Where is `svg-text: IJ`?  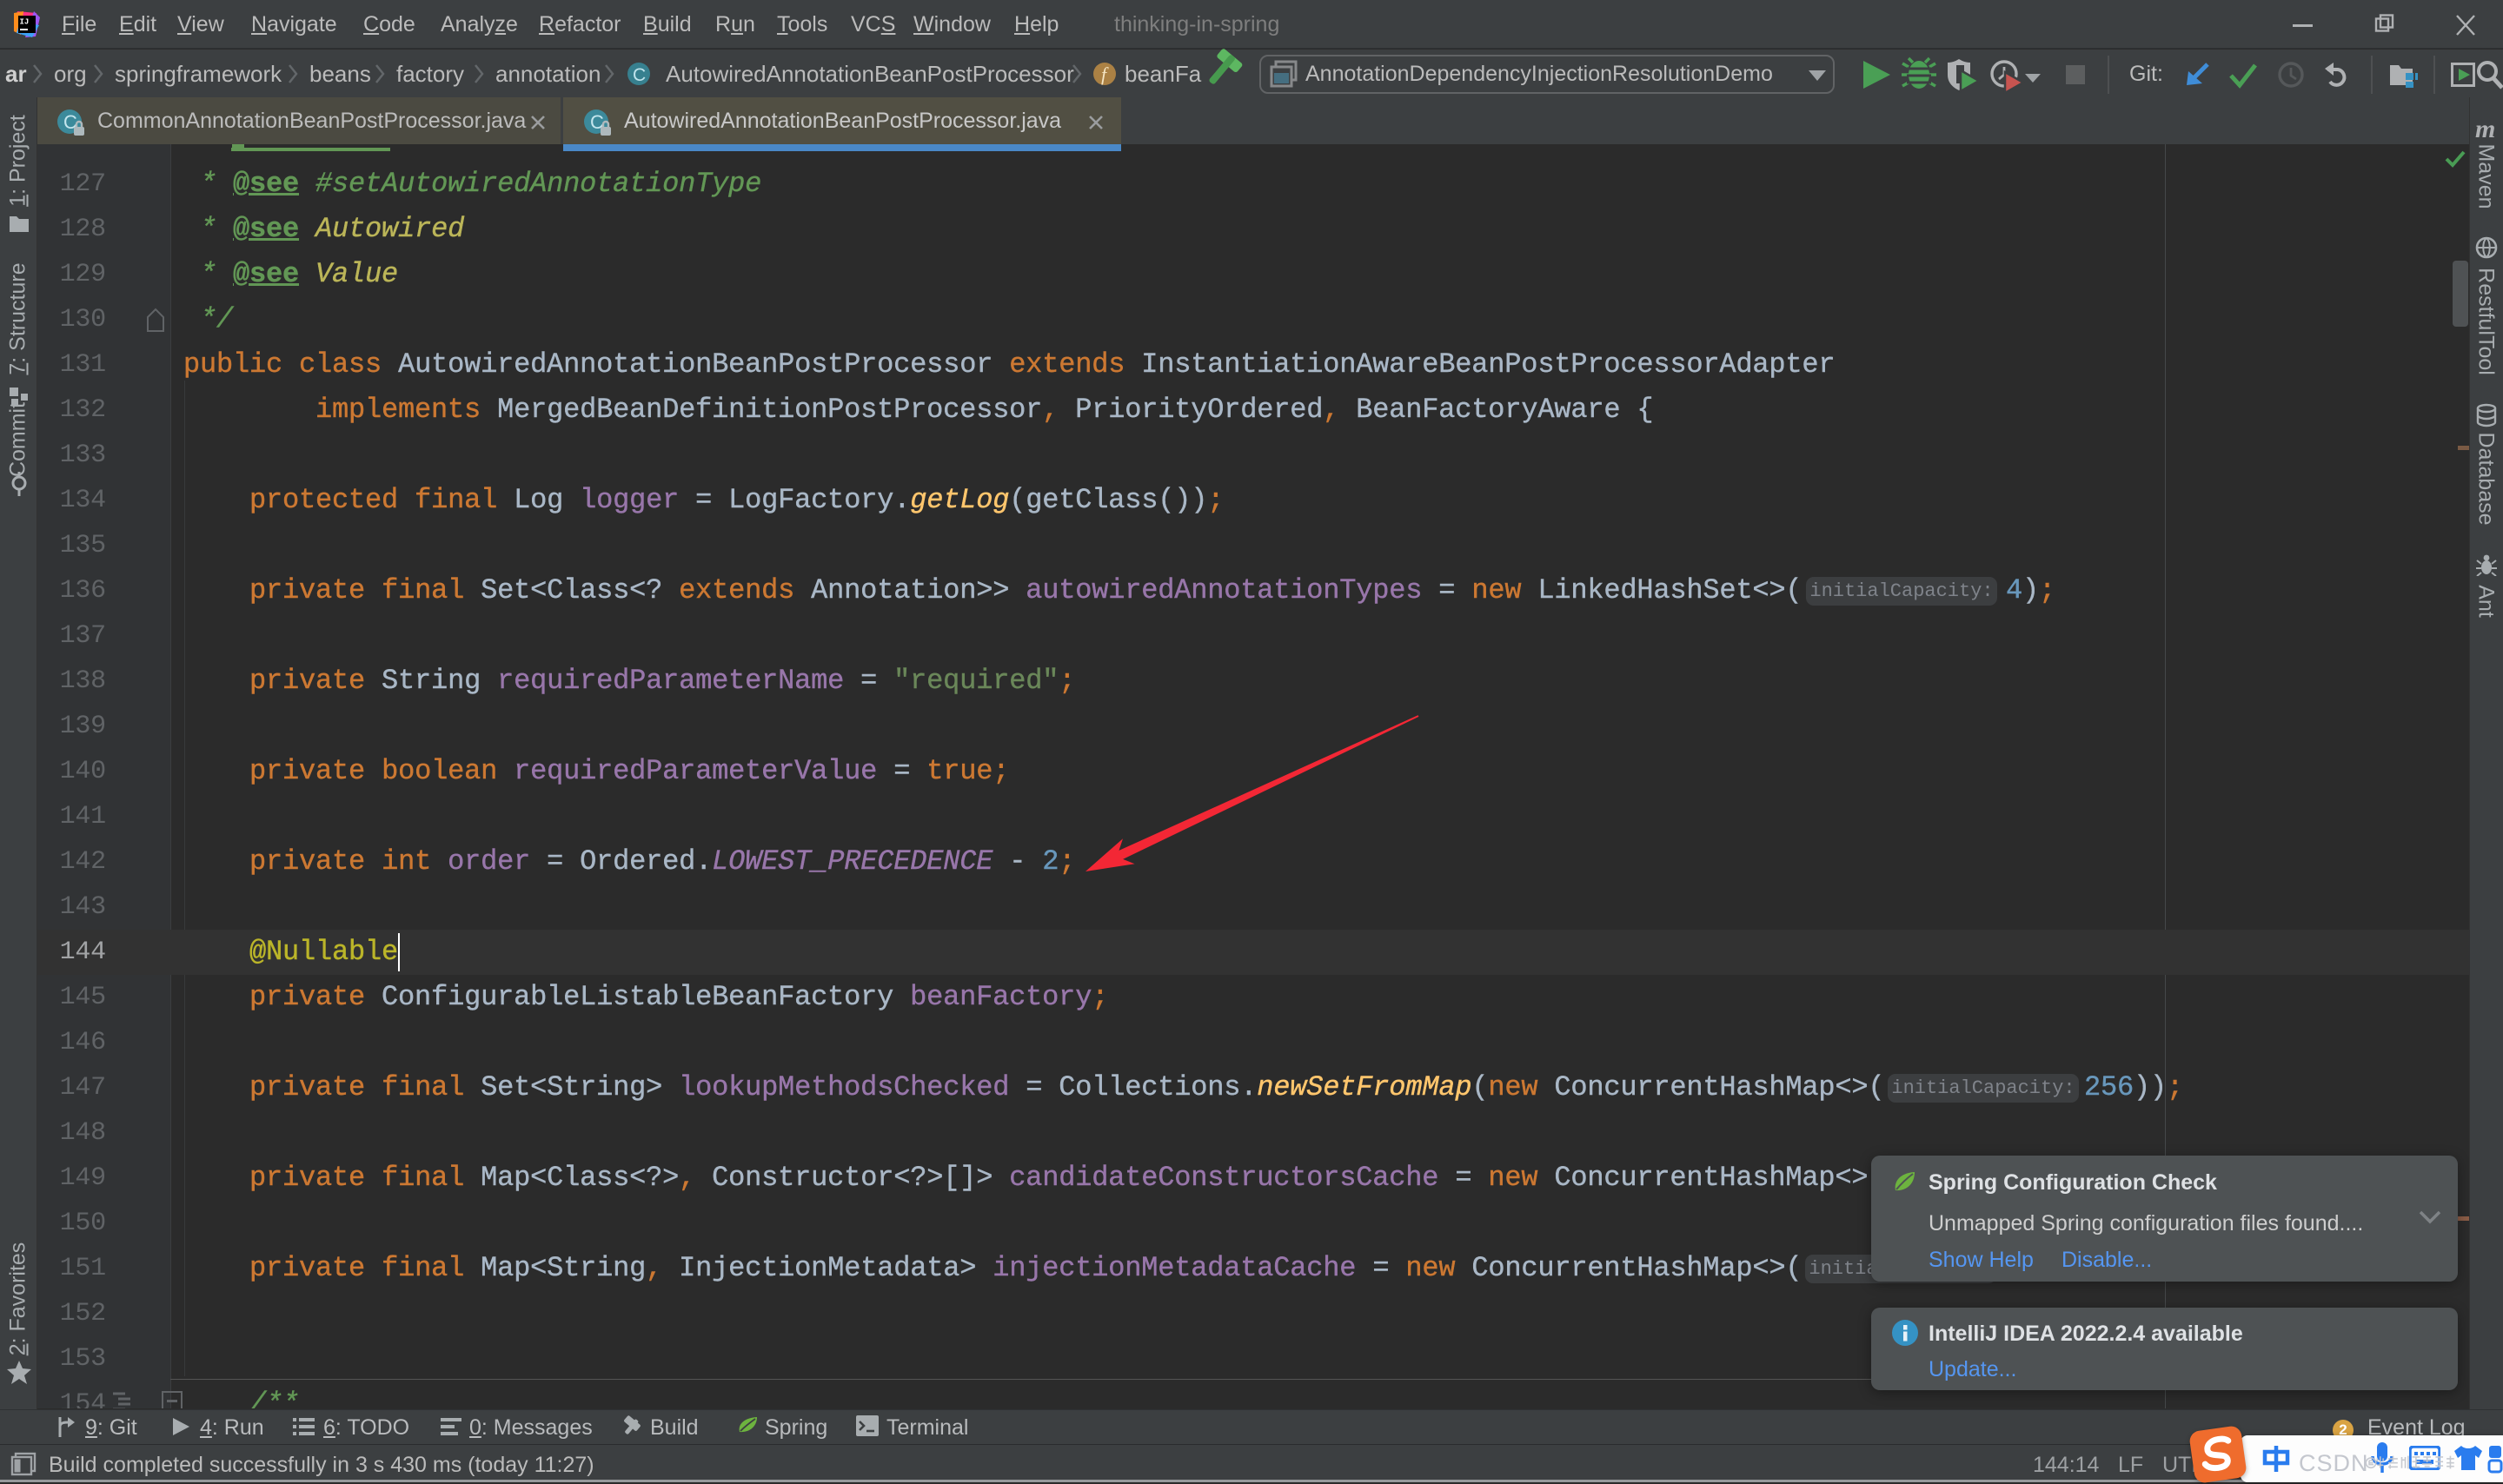 svg-text: IJ is located at coordinates (25, 22).